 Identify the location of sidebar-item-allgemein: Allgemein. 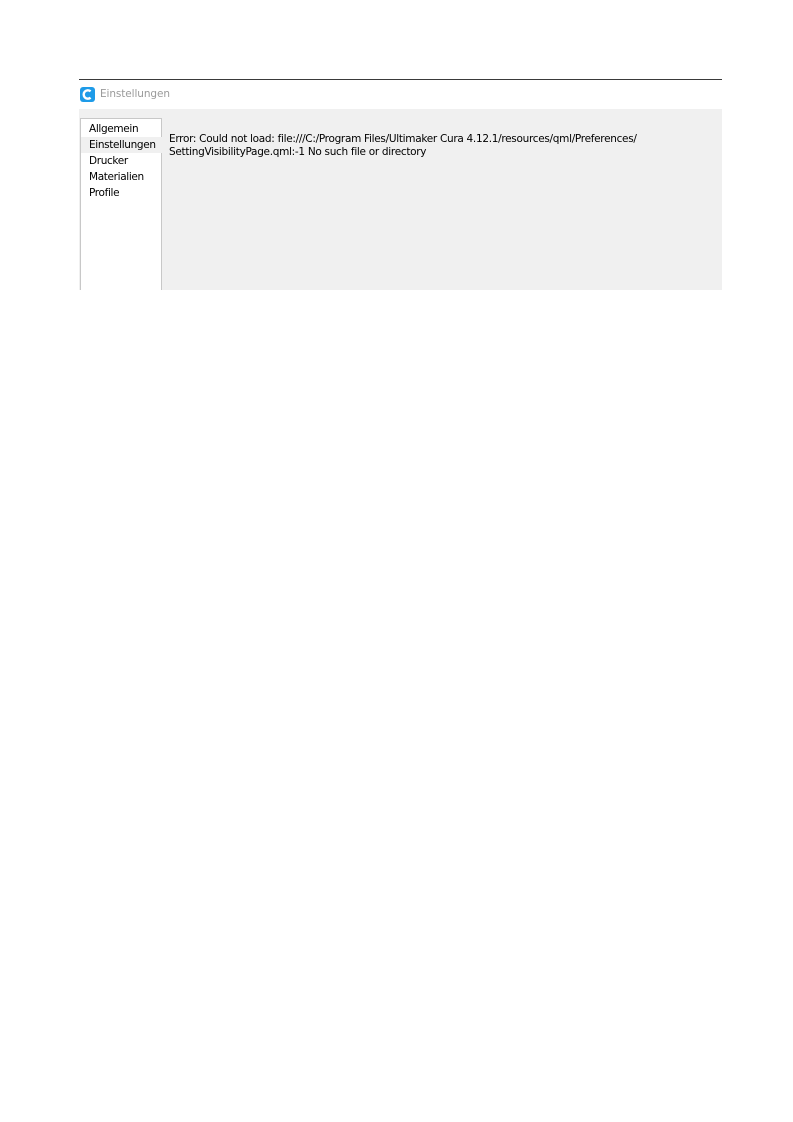
(122, 129).